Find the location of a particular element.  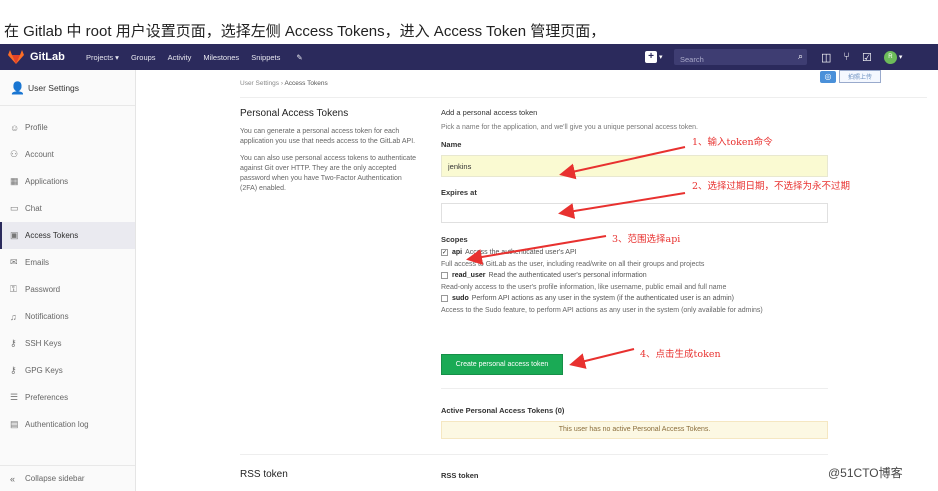

arrow-to-api is located at coordinates (536, 250).